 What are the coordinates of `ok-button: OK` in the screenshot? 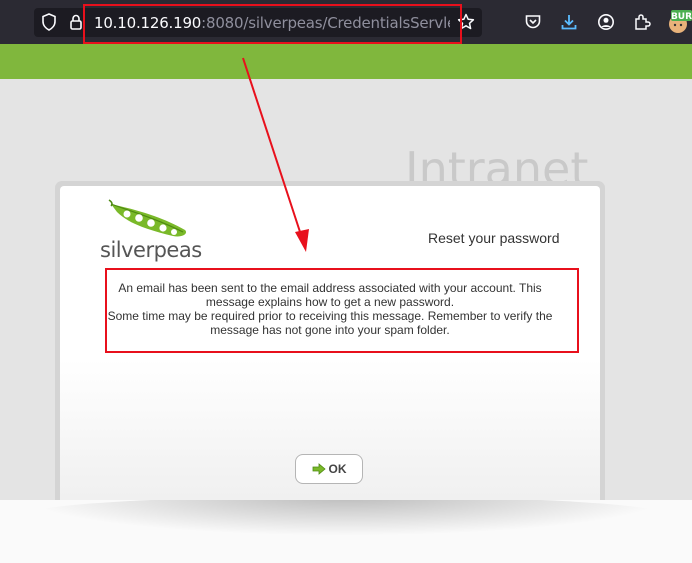 It's located at (329, 469).